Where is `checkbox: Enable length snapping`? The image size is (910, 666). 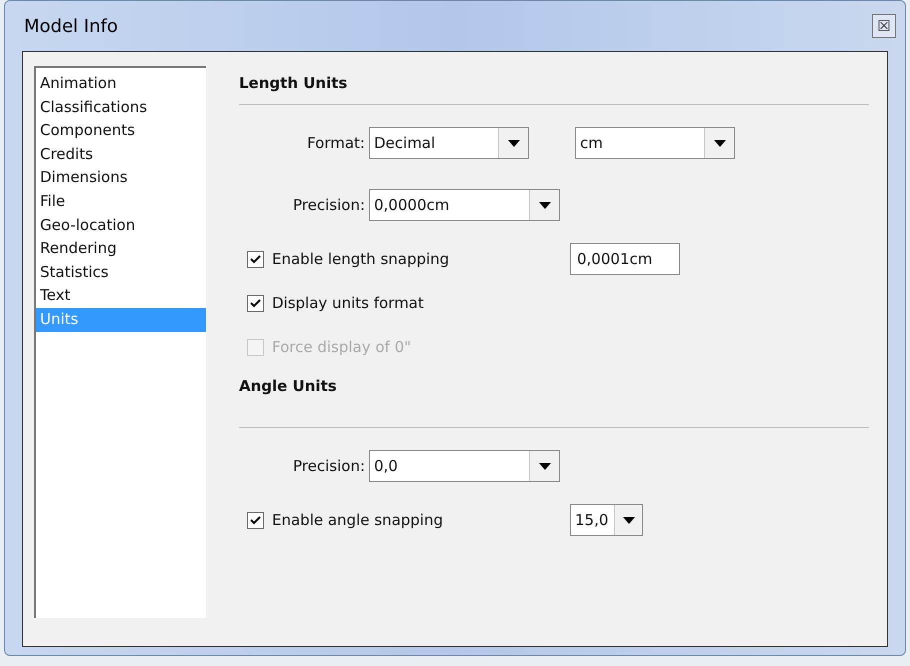 checkbox: Enable length snapping is located at coordinates (404, 259).